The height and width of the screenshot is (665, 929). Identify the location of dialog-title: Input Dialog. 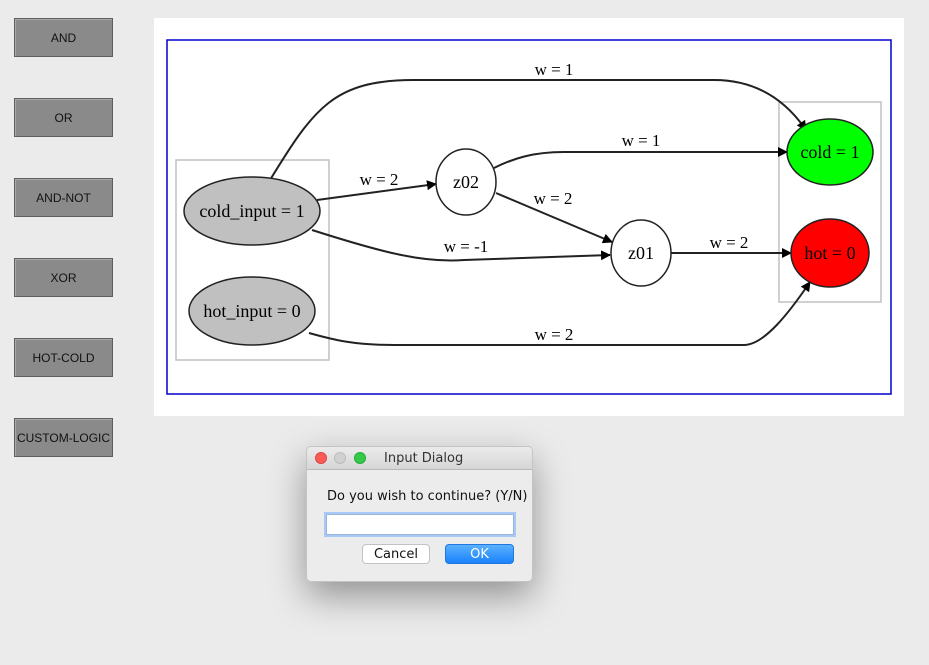
(424, 458).